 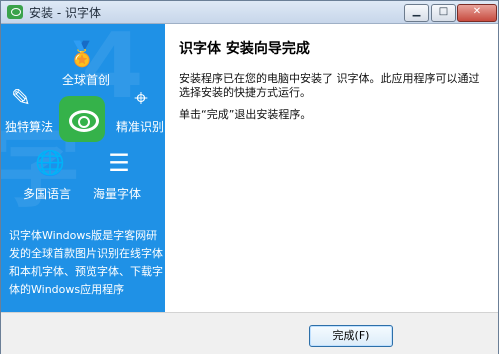 I want to click on feature-label-accurate-recognition: 精准识别, so click(x=140, y=127).